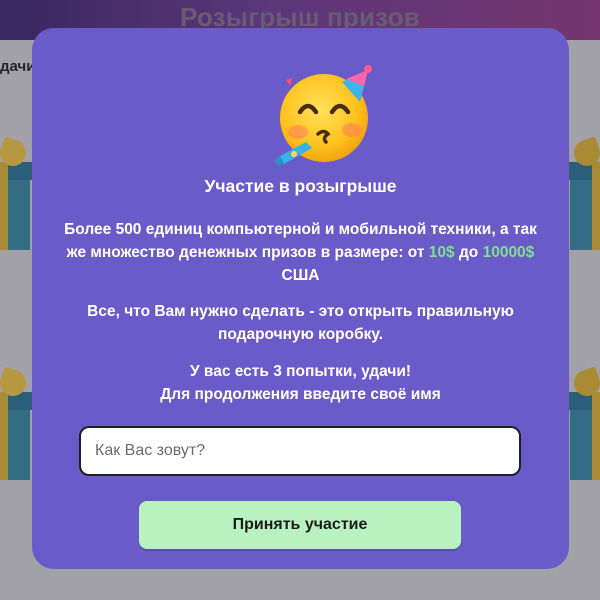 This screenshot has height=600, width=600. I want to click on prize-text-c: США, so click(300, 275).